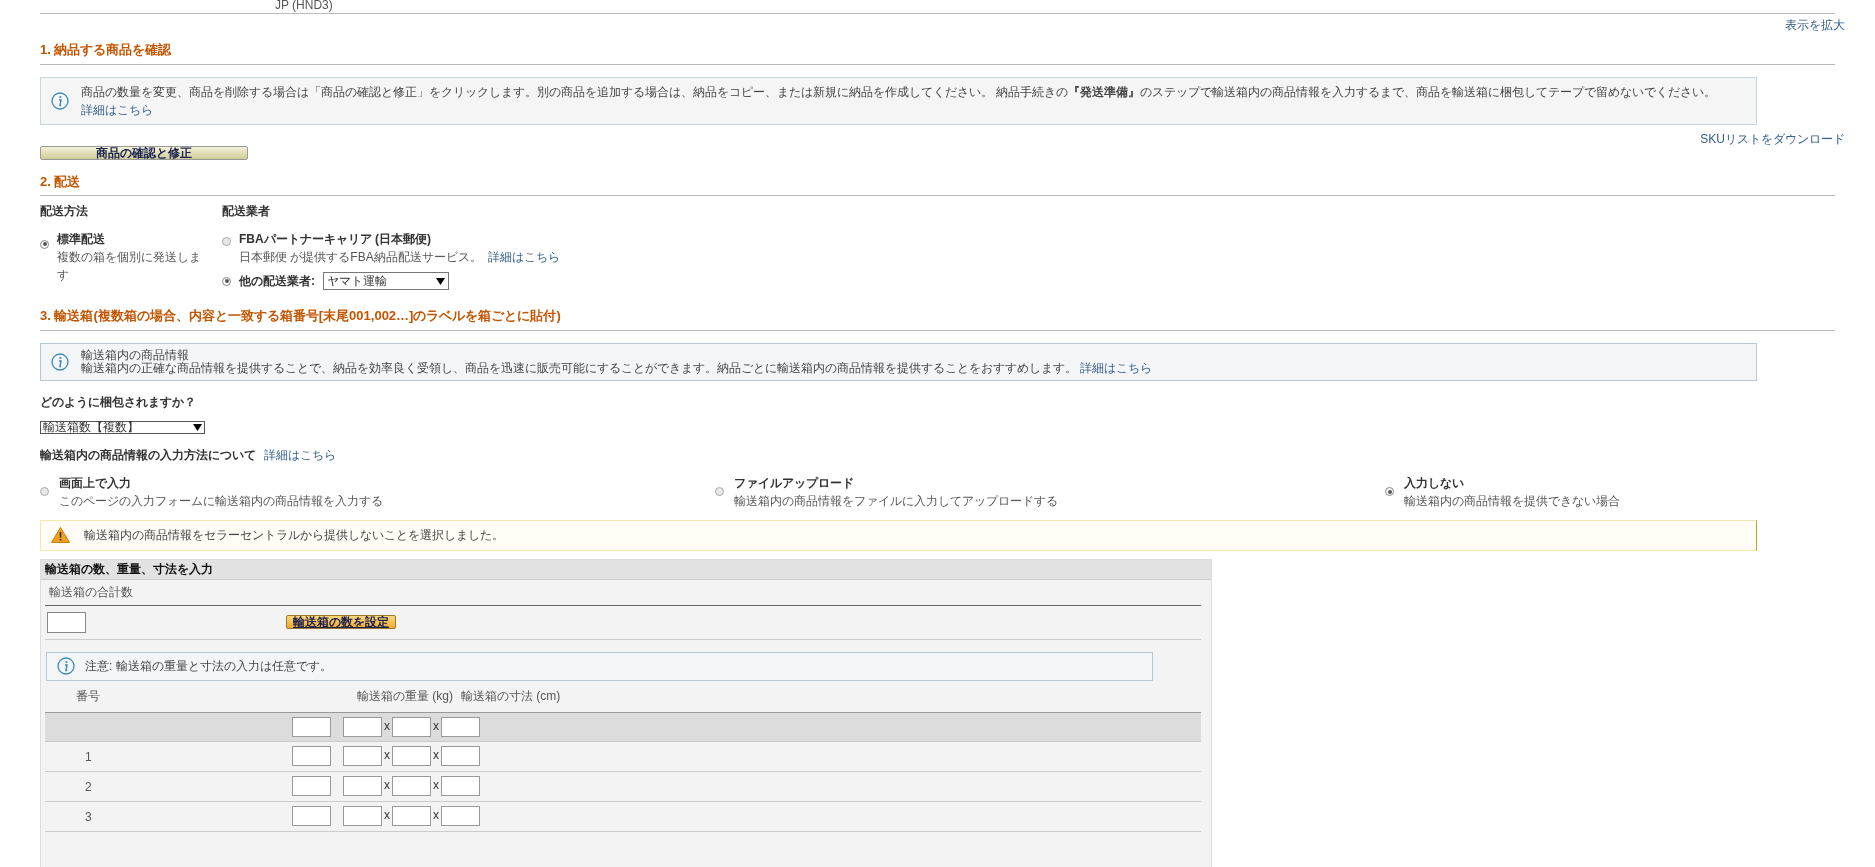 Image resolution: width=1875 pixels, height=867 pixels. What do you see at coordinates (511, 696) in the screenshot?
I see `column-header: 輸送箱の寸法 (cm)` at bounding box center [511, 696].